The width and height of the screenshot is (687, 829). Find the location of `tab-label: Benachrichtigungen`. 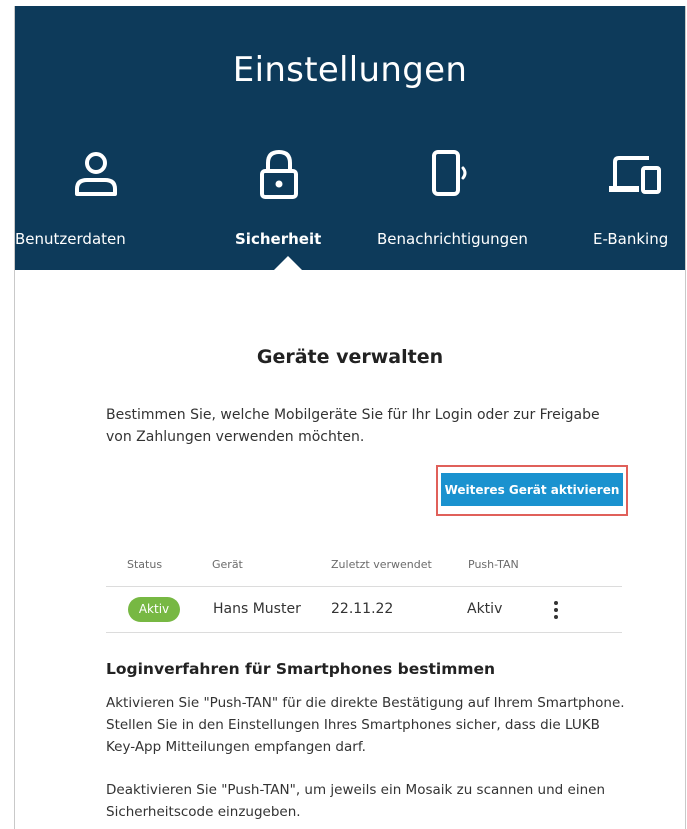

tab-label: Benachrichtigungen is located at coordinates (452, 239).